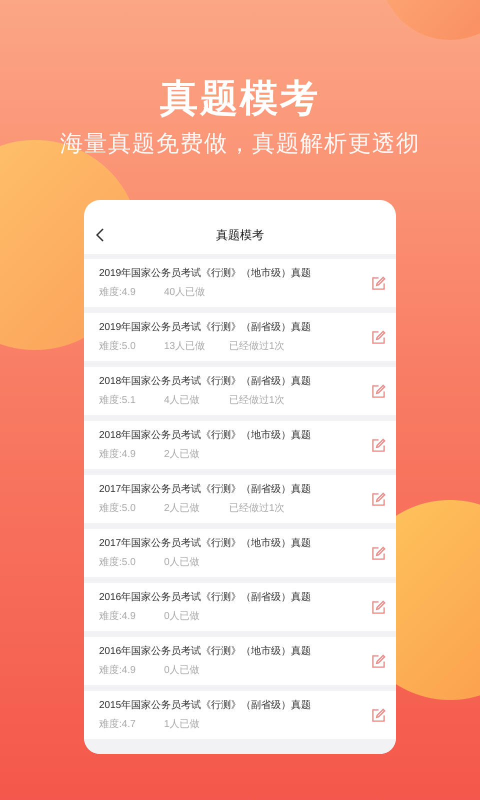 This screenshot has width=480, height=800. Describe the element at coordinates (205, 598) in the screenshot. I see `exam-title: 2016年国家公务员考试《行测》（副省级）真题` at that location.